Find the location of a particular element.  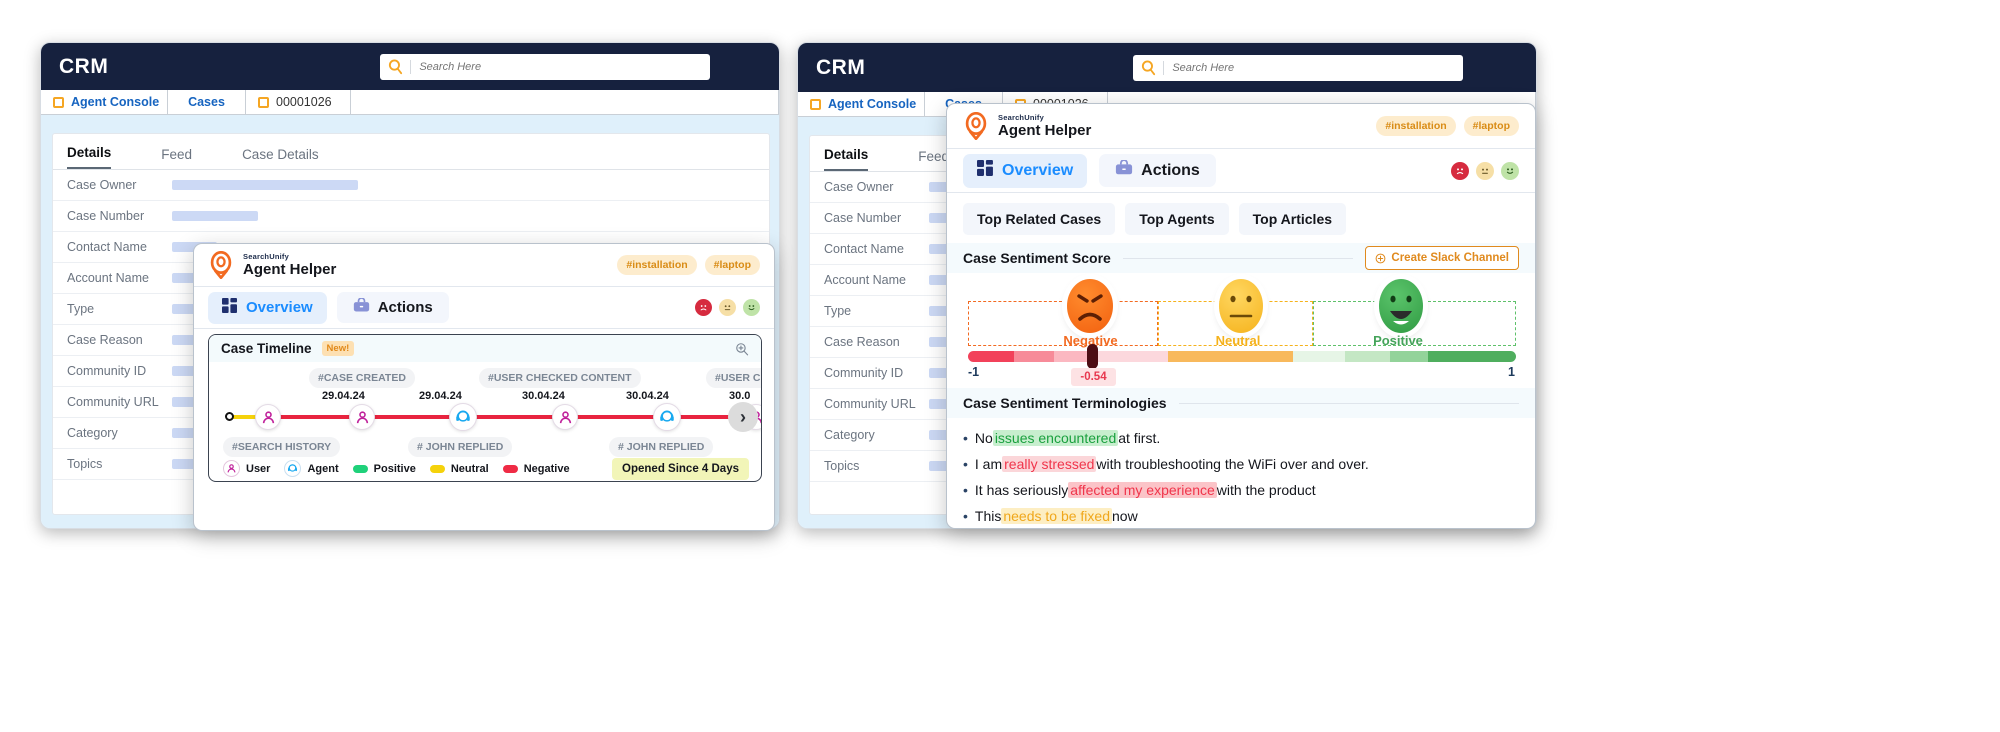

emoji-happy-icon is located at coordinates (1401, 306).